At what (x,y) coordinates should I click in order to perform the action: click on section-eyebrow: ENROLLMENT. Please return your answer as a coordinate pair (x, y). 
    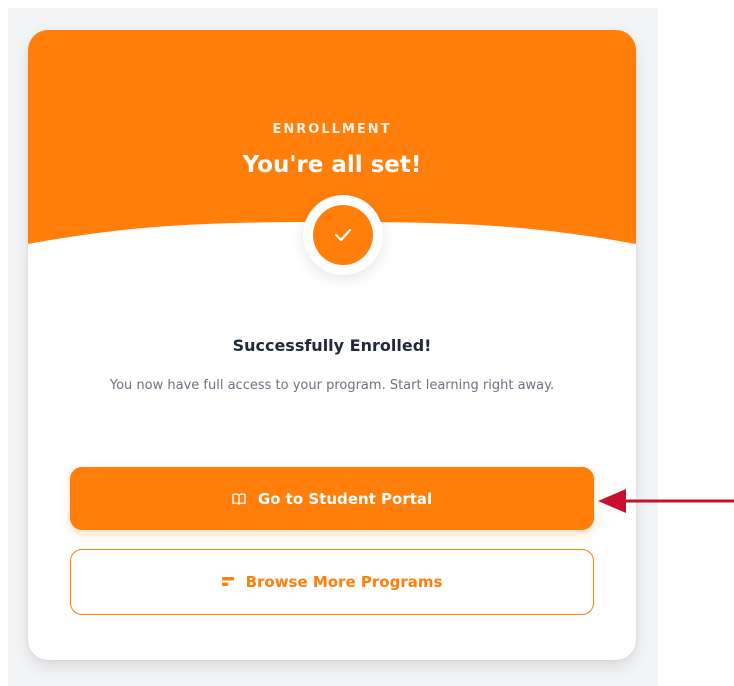
    Looking at the image, I should click on (332, 129).